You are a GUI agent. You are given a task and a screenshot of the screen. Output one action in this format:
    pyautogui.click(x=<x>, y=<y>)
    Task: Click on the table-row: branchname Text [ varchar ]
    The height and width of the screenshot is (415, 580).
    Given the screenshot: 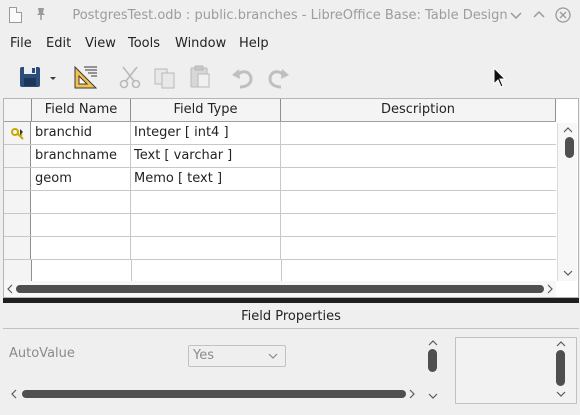 What is the action you would take?
    pyautogui.click(x=280, y=156)
    